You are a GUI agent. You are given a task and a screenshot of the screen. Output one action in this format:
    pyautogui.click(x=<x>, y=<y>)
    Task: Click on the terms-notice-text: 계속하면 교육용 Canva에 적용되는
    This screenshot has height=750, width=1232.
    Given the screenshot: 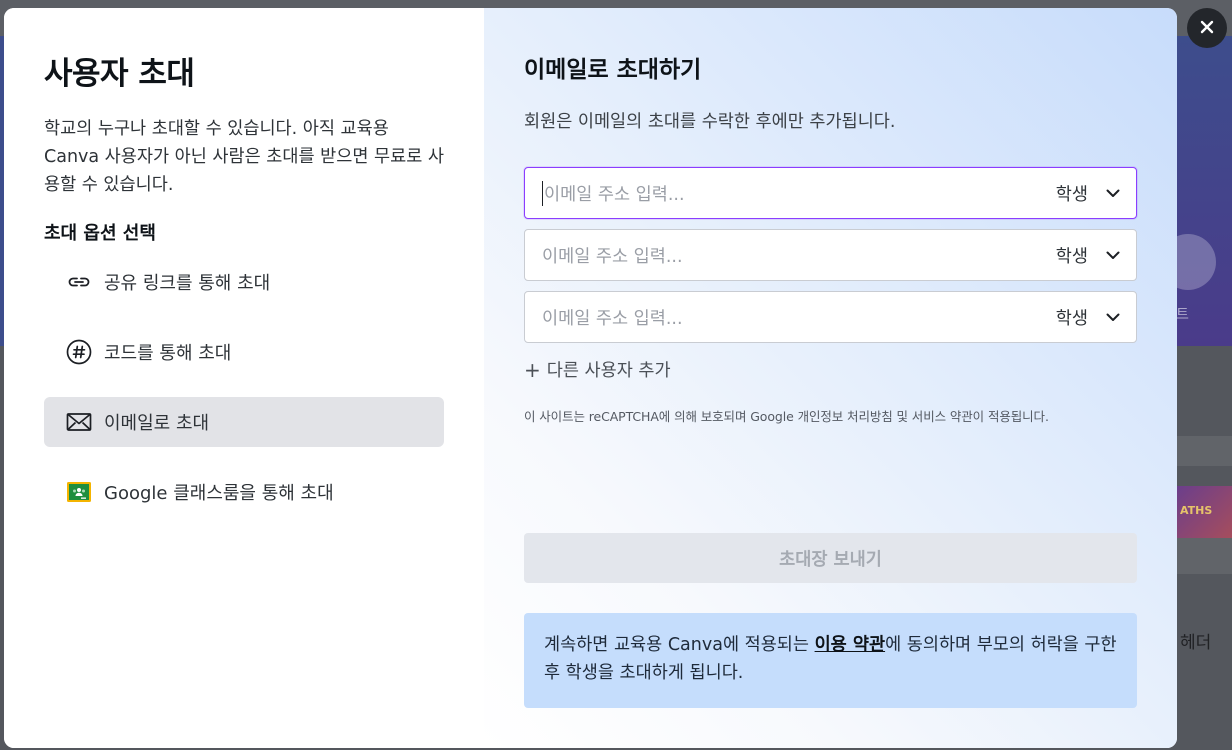 What is the action you would take?
    pyautogui.click(x=679, y=645)
    